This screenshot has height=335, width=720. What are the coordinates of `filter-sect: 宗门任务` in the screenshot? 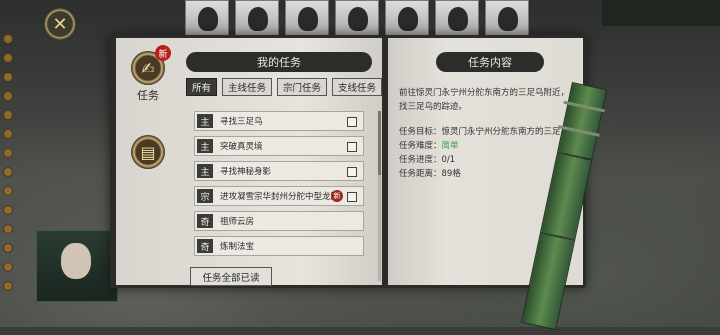 It's located at (302, 87).